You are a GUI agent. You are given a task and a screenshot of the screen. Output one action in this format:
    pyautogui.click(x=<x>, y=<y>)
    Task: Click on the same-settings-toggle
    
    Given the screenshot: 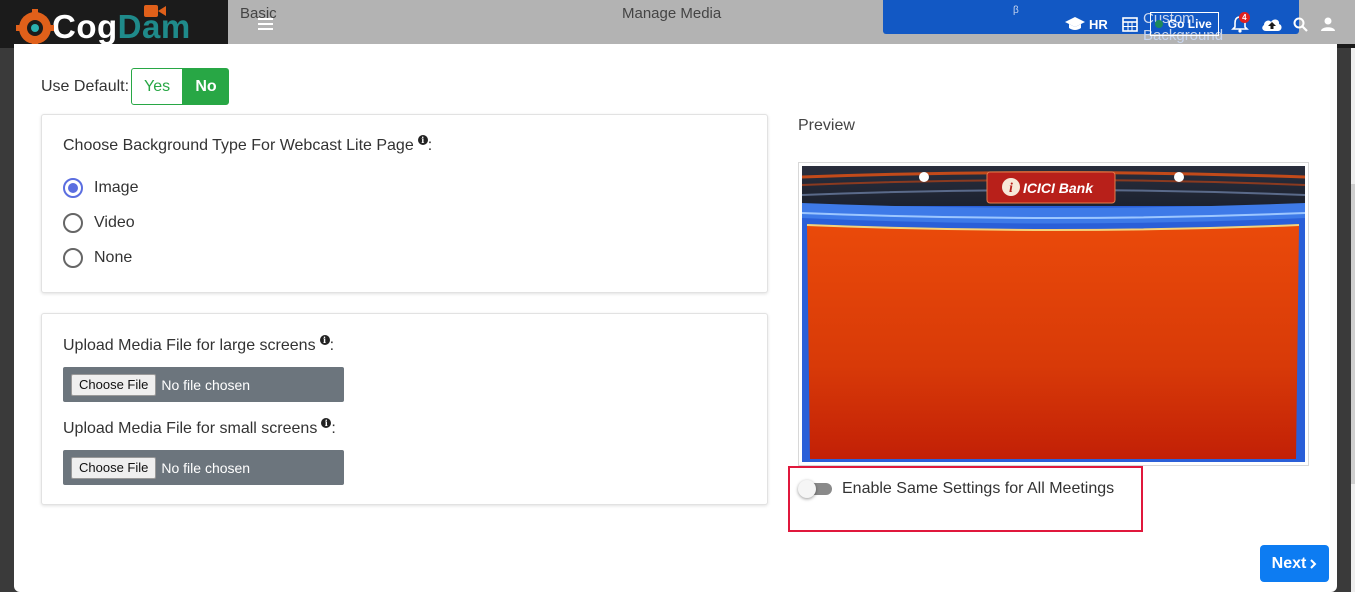 What is the action you would take?
    pyautogui.click(x=815, y=489)
    